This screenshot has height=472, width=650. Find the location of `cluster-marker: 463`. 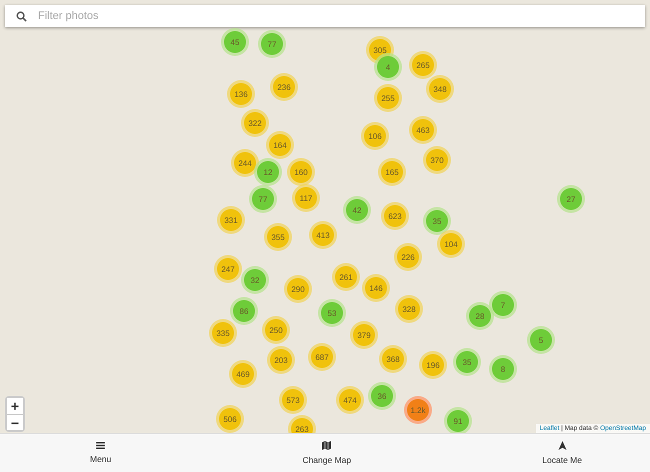

cluster-marker: 463 is located at coordinates (423, 130).